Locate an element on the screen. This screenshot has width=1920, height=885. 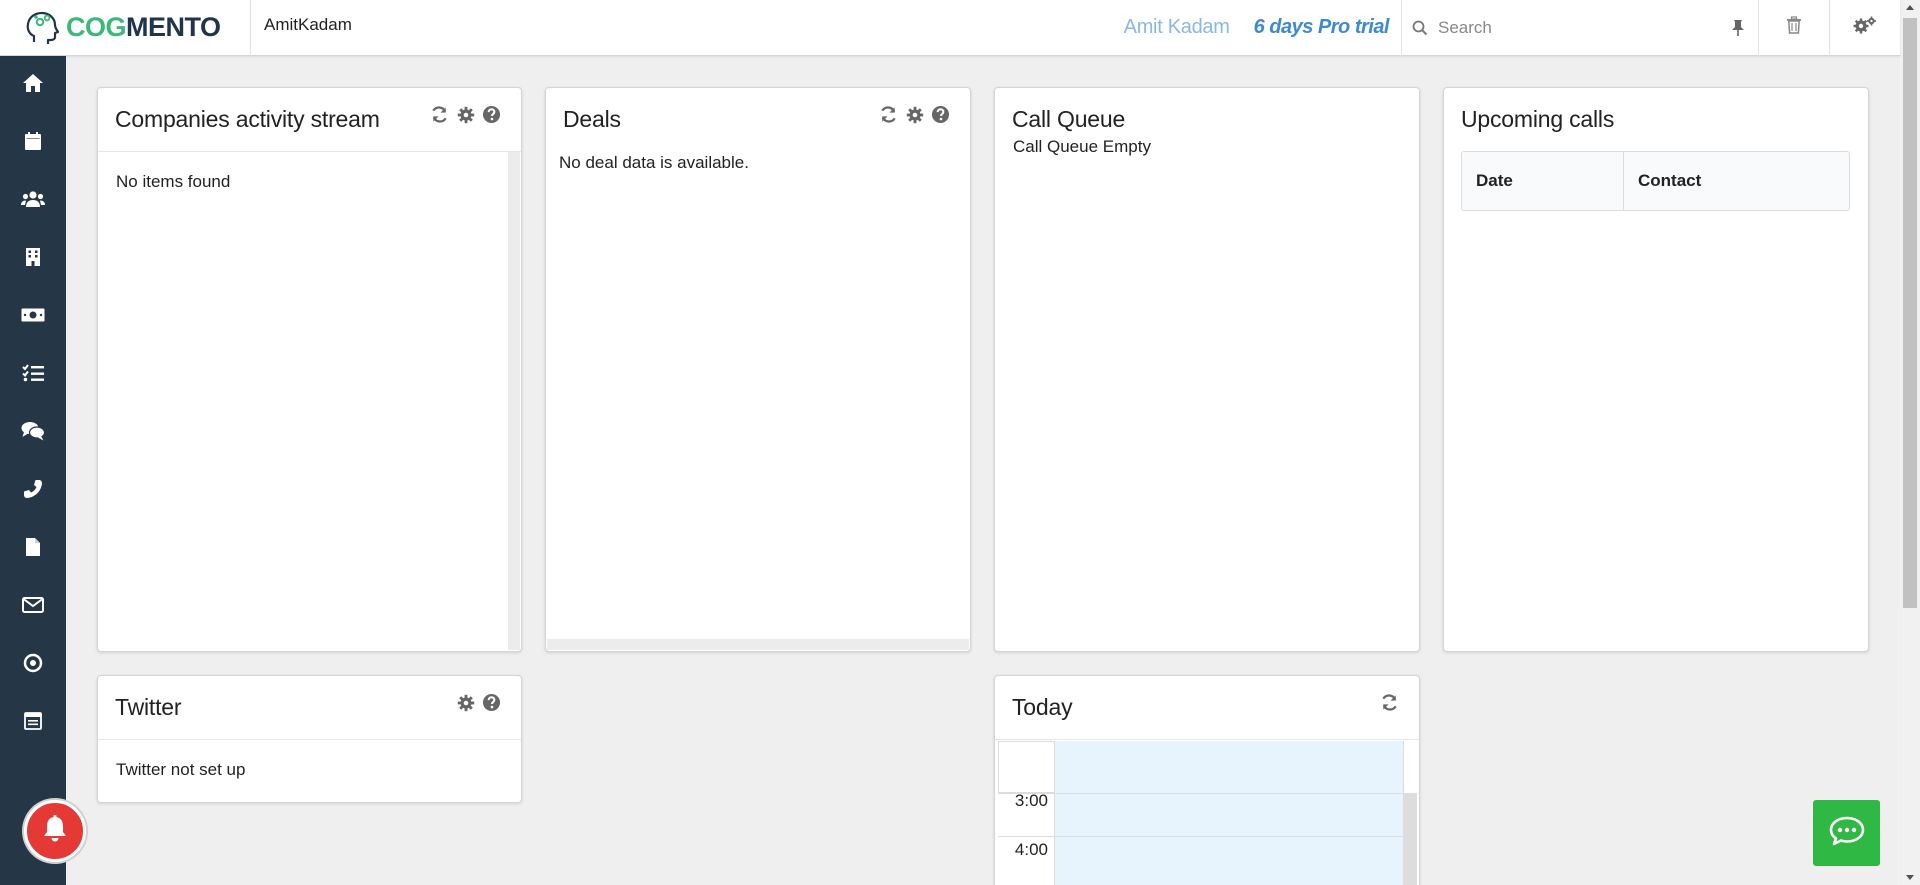
scrollbar-thumb is located at coordinates (1910, 313).